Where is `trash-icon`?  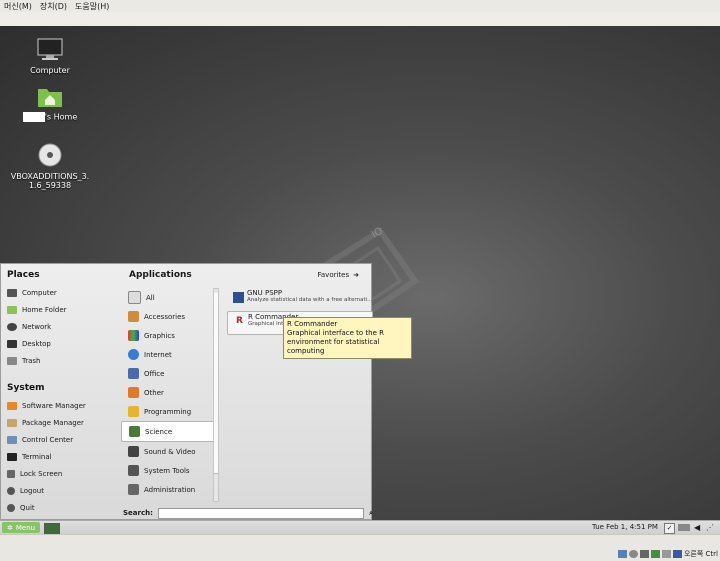
trash-icon is located at coordinates (12, 360).